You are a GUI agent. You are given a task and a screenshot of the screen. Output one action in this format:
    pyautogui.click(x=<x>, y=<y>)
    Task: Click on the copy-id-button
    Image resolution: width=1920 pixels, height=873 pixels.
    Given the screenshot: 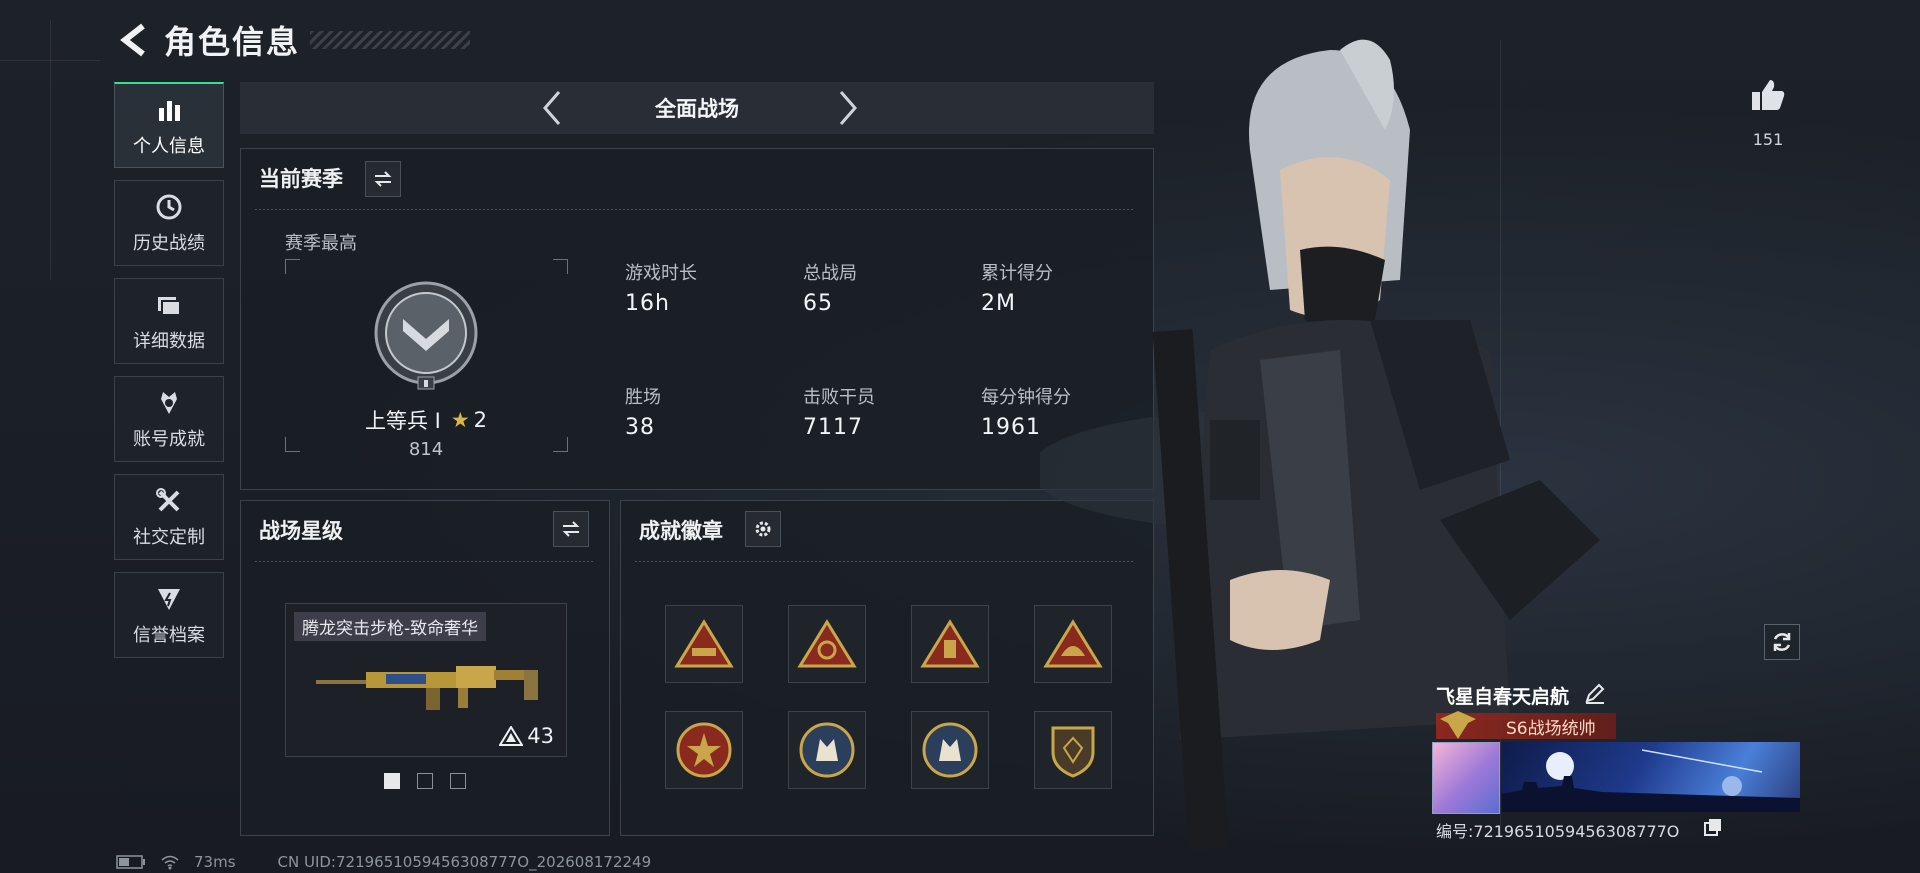 What is the action you would take?
    pyautogui.click(x=1713, y=827)
    